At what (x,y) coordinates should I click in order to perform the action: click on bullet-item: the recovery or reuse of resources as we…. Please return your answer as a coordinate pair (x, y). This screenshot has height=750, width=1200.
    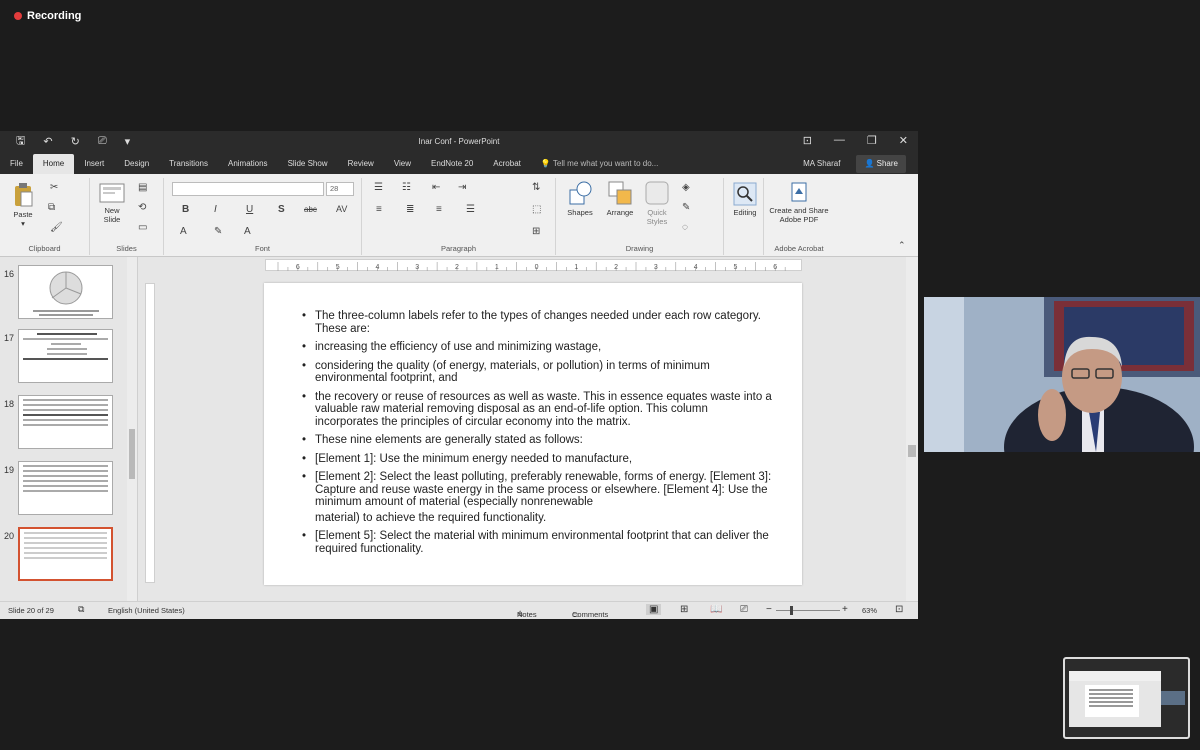
    Looking at the image, I should click on (537, 410).